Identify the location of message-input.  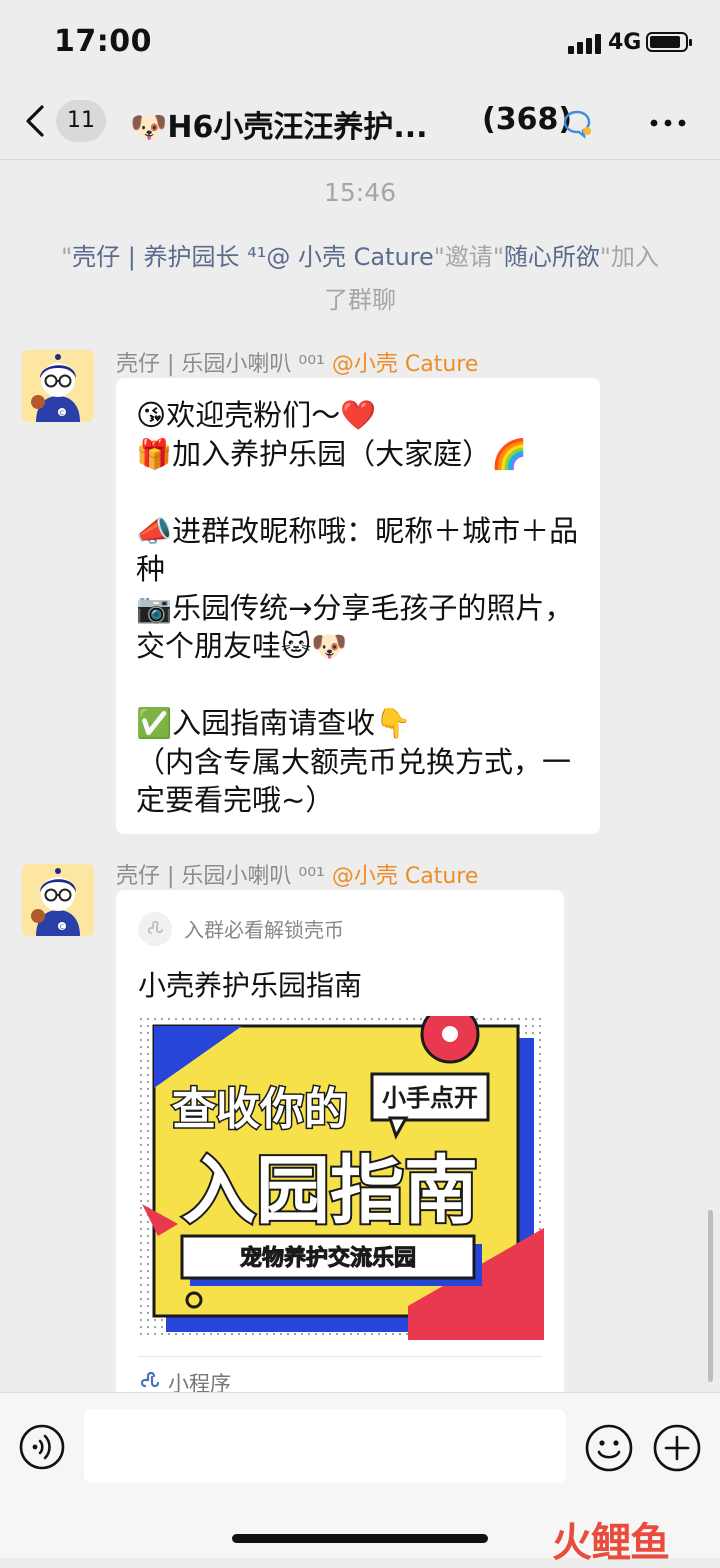
(325, 1446).